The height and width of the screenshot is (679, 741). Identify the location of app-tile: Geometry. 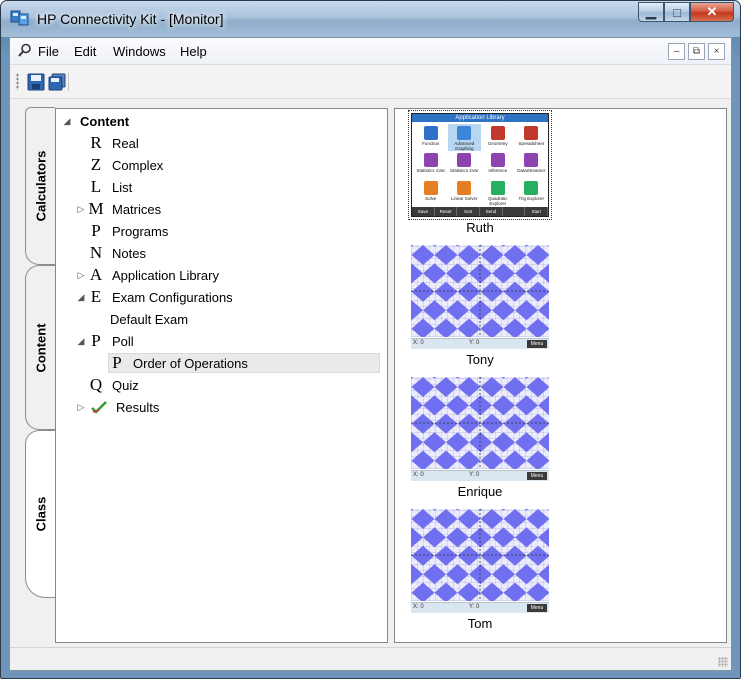
(498, 137).